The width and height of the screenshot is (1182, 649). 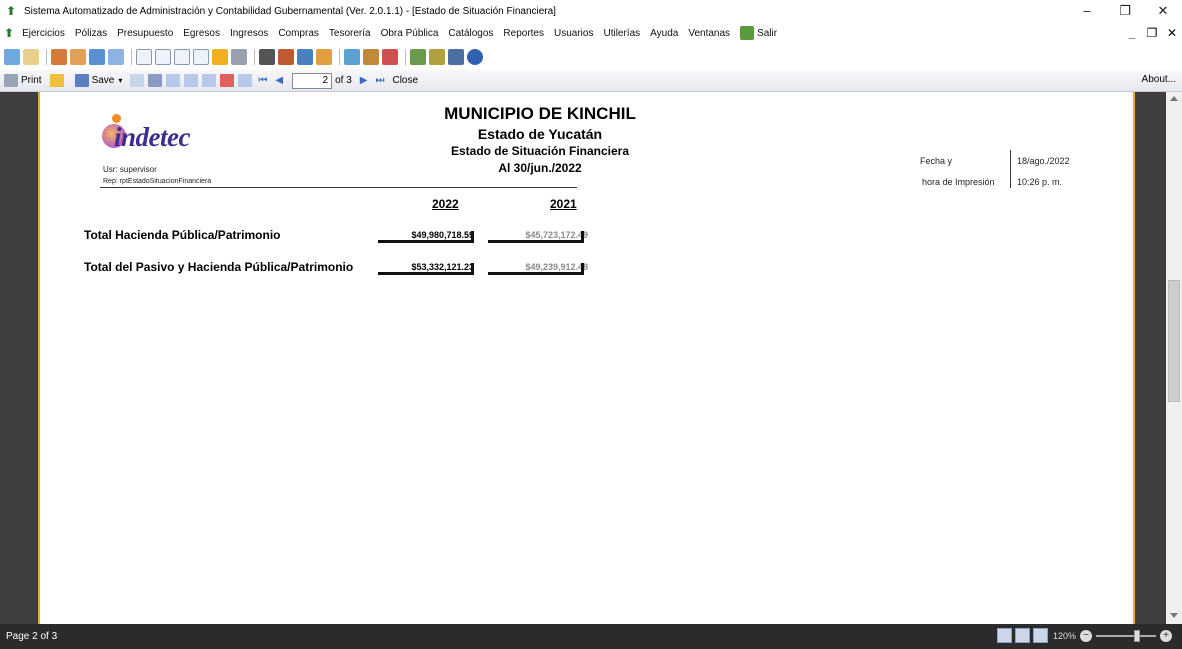 I want to click on menu-ingresos: Ingresos, so click(x=249, y=33).